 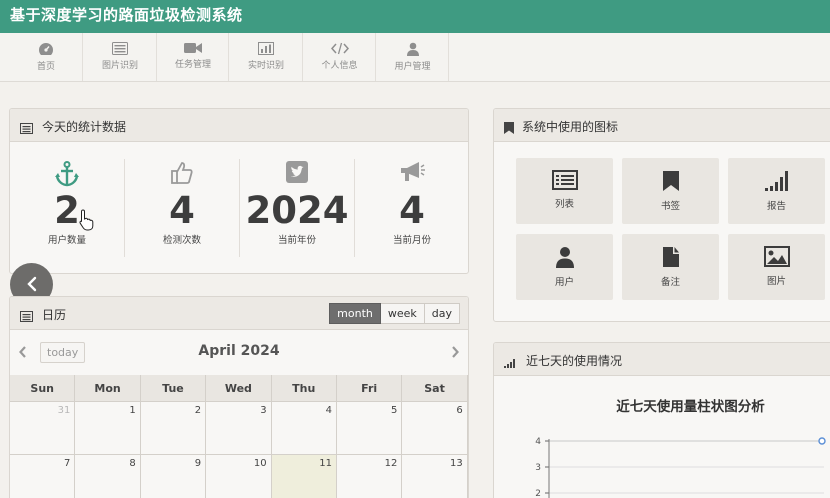 What do you see at coordinates (415, 16) in the screenshot?
I see `app-header: 基于深度学习的路面垃圾检测系统` at bounding box center [415, 16].